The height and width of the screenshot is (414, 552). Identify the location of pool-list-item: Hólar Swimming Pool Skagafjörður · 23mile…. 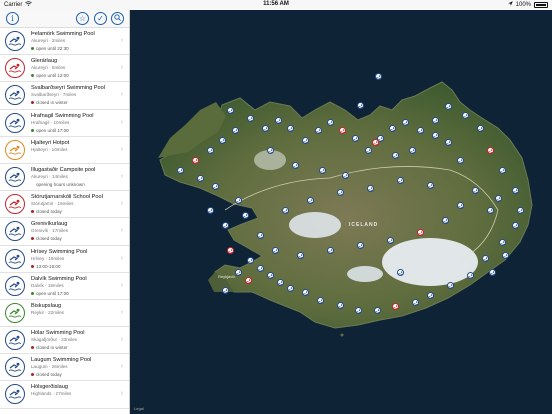
(64, 341).